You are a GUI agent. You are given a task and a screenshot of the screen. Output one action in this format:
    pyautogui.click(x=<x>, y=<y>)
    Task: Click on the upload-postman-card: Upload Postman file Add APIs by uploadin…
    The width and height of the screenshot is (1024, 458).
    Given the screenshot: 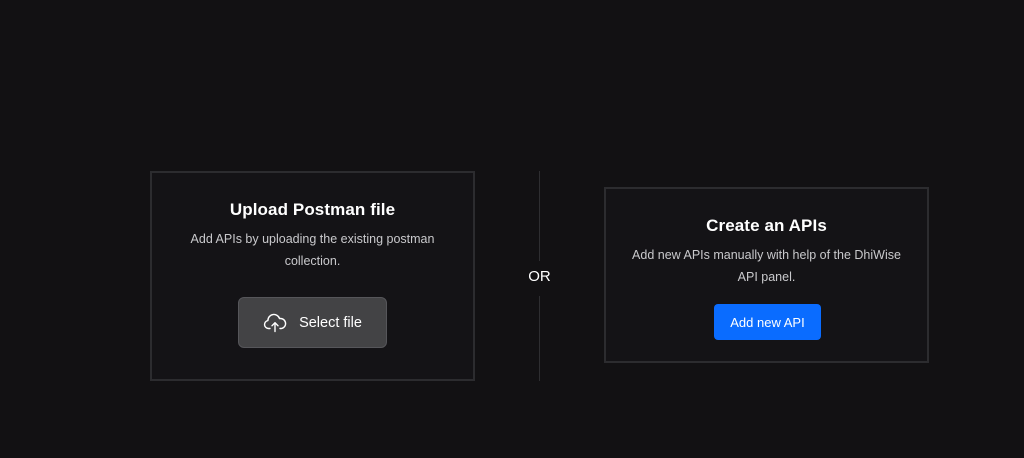 What is the action you would take?
    pyautogui.click(x=312, y=276)
    